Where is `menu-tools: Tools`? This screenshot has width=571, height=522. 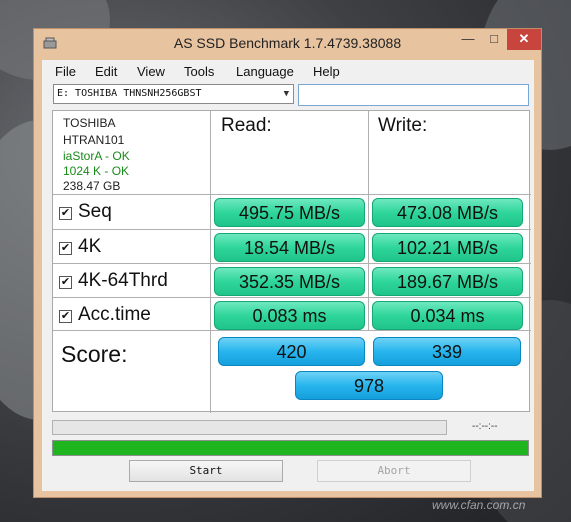
menu-tools: Tools is located at coordinates (199, 71).